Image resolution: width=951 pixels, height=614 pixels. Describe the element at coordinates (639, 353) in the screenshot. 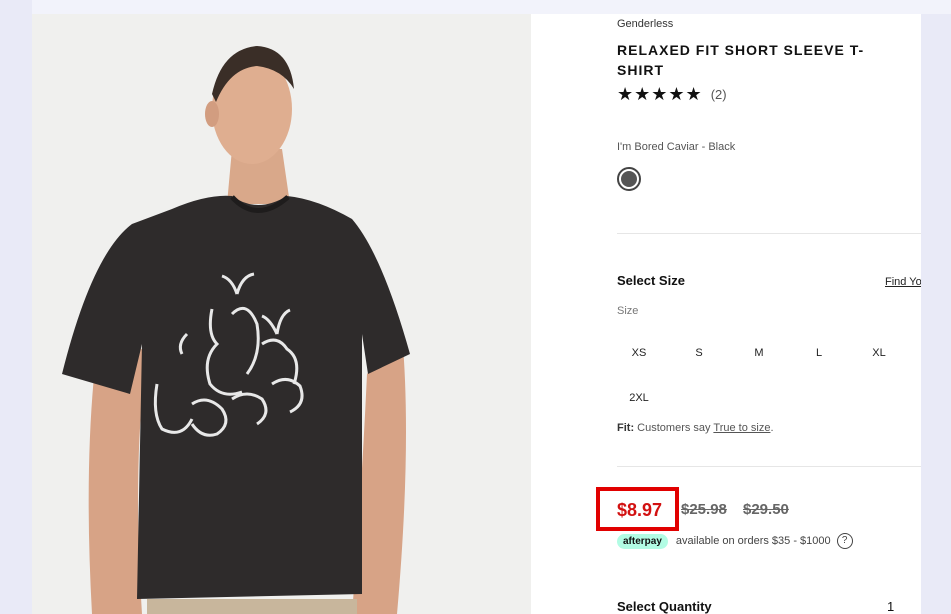

I see `size-option-xs: XS` at that location.